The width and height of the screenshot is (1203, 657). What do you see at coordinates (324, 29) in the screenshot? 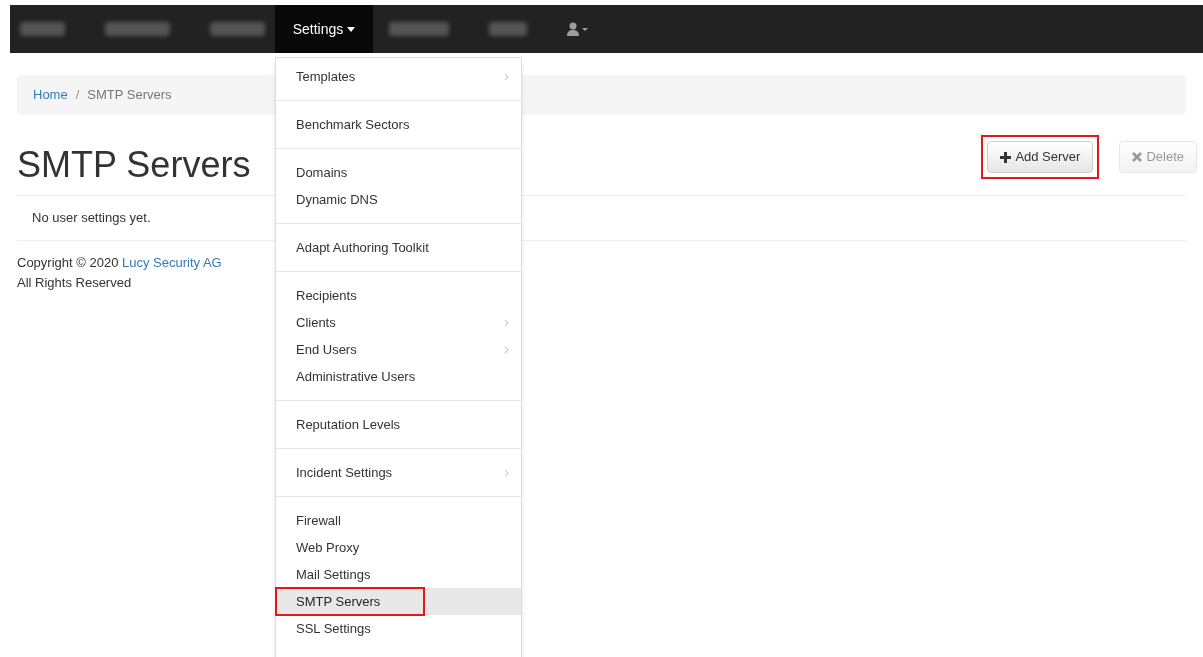
I see `settings-menu-toggle: Settings` at bounding box center [324, 29].